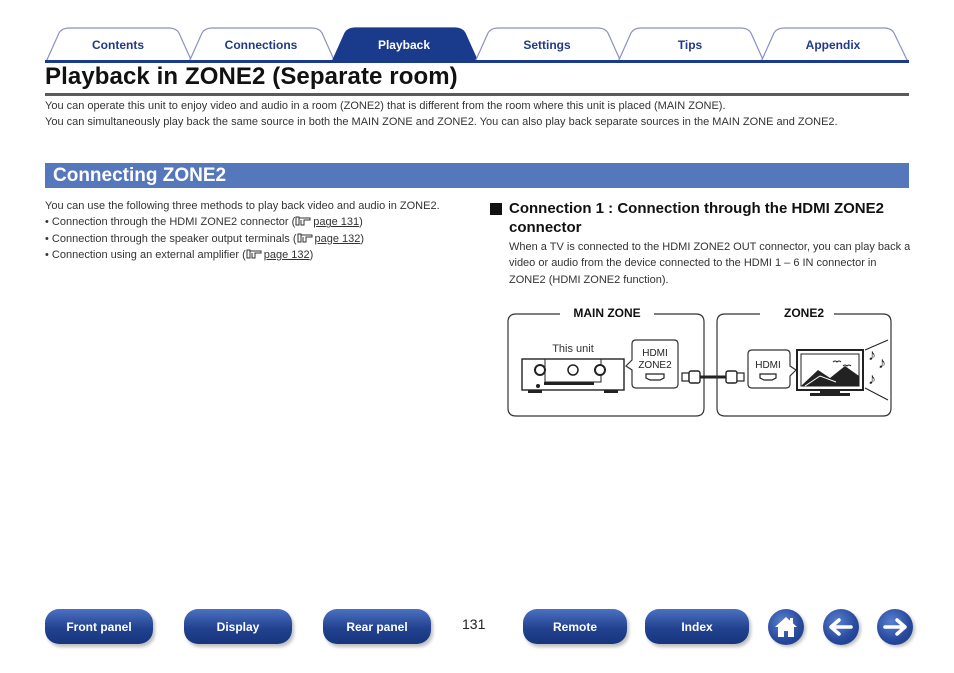 This screenshot has height=673, width=954. I want to click on tv-icon, so click(830, 372).